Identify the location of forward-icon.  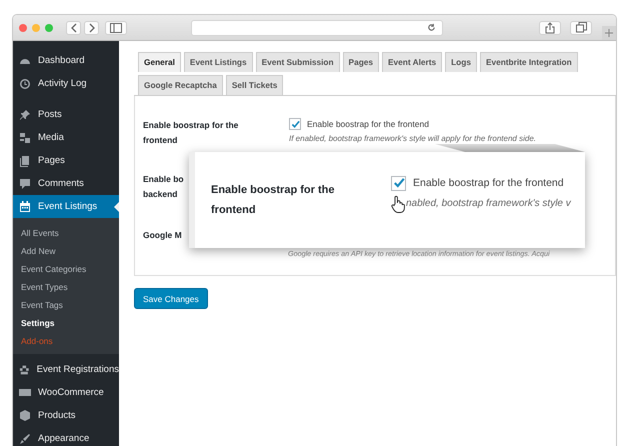
(92, 27).